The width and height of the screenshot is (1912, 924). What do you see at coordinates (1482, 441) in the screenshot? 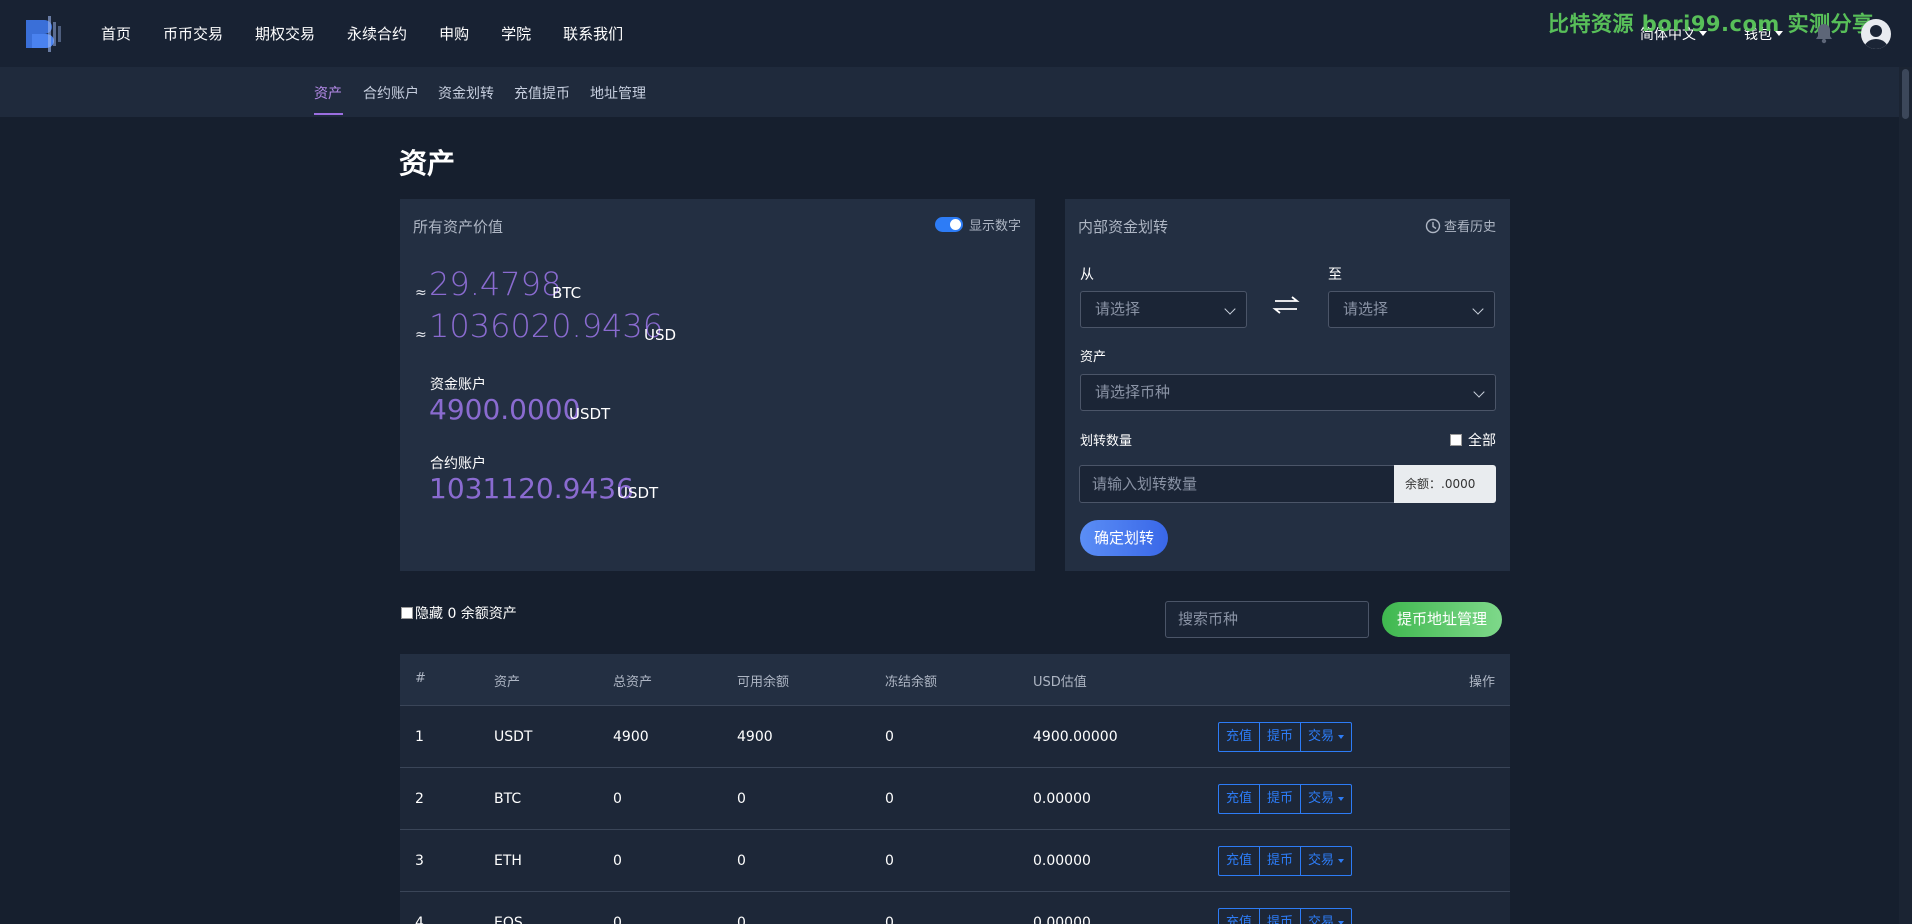
I see `all-label: 全部` at bounding box center [1482, 441].